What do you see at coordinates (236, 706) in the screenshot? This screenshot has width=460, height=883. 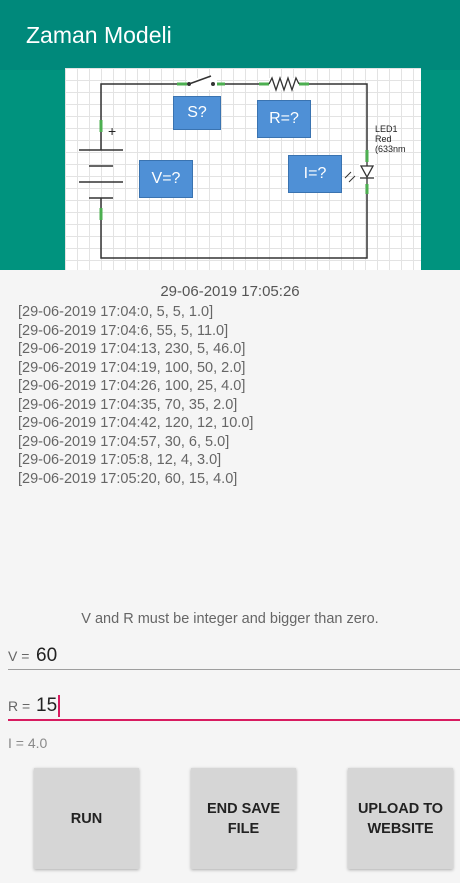 I see `resistance-input` at bounding box center [236, 706].